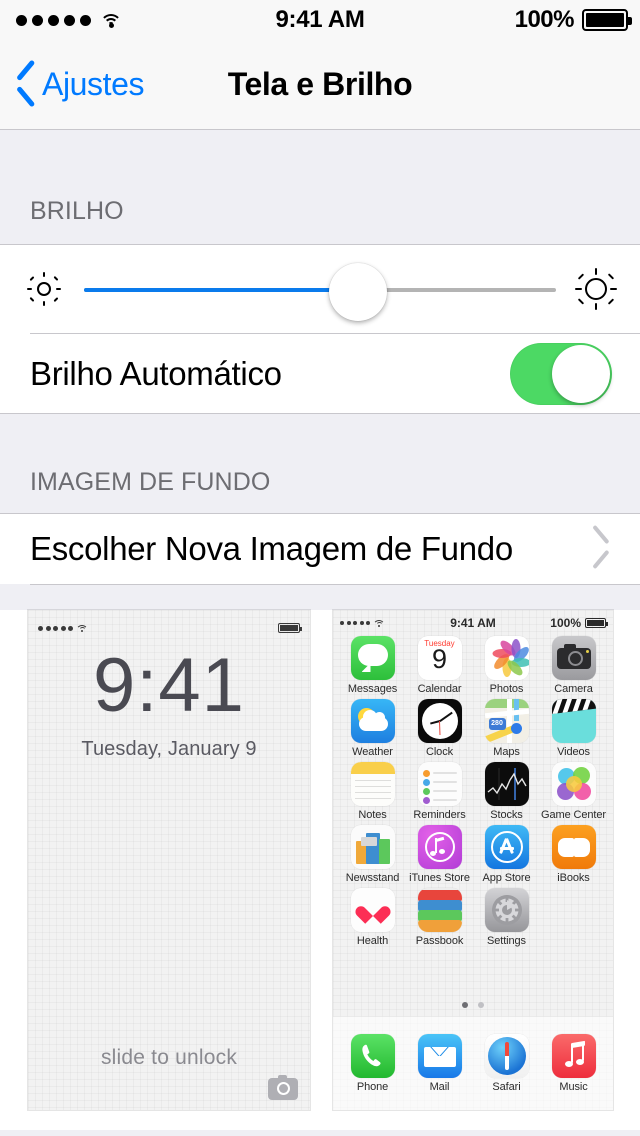  What do you see at coordinates (573, 689) in the screenshot?
I see `app-label: Camera` at bounding box center [573, 689].